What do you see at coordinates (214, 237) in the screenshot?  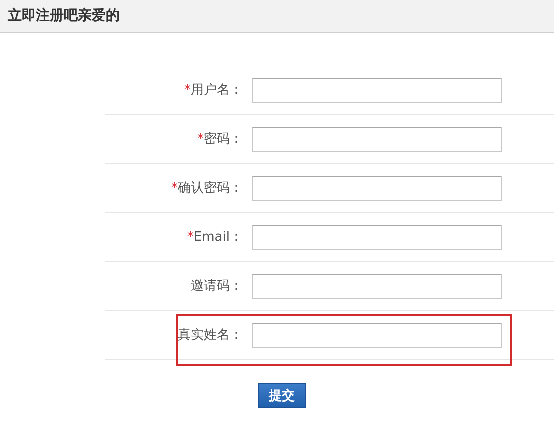 I see `field-label: *Email：` at bounding box center [214, 237].